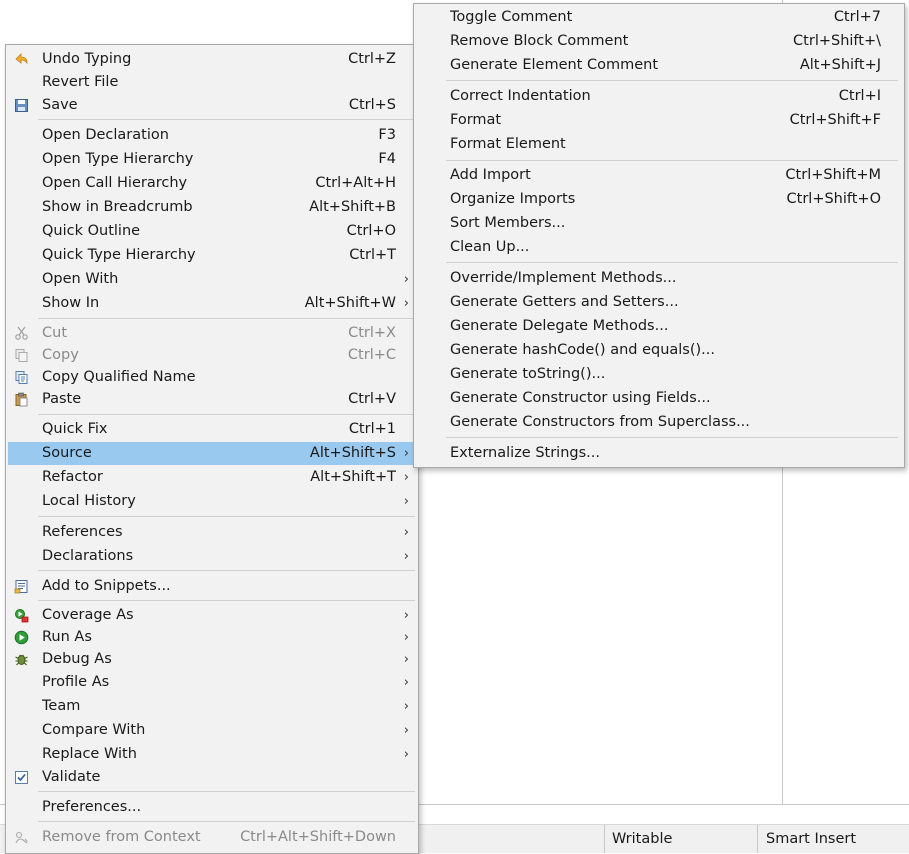 This screenshot has width=909, height=854. Describe the element at coordinates (211, 682) in the screenshot. I see `context-menu-item-profile-as: Profile As ›` at that location.